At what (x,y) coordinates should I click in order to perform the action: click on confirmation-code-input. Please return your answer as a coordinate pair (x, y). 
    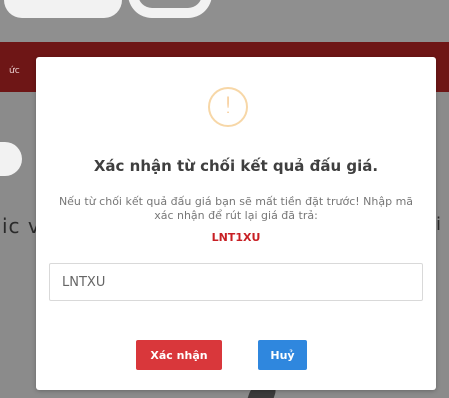
    Looking at the image, I should click on (236, 282).